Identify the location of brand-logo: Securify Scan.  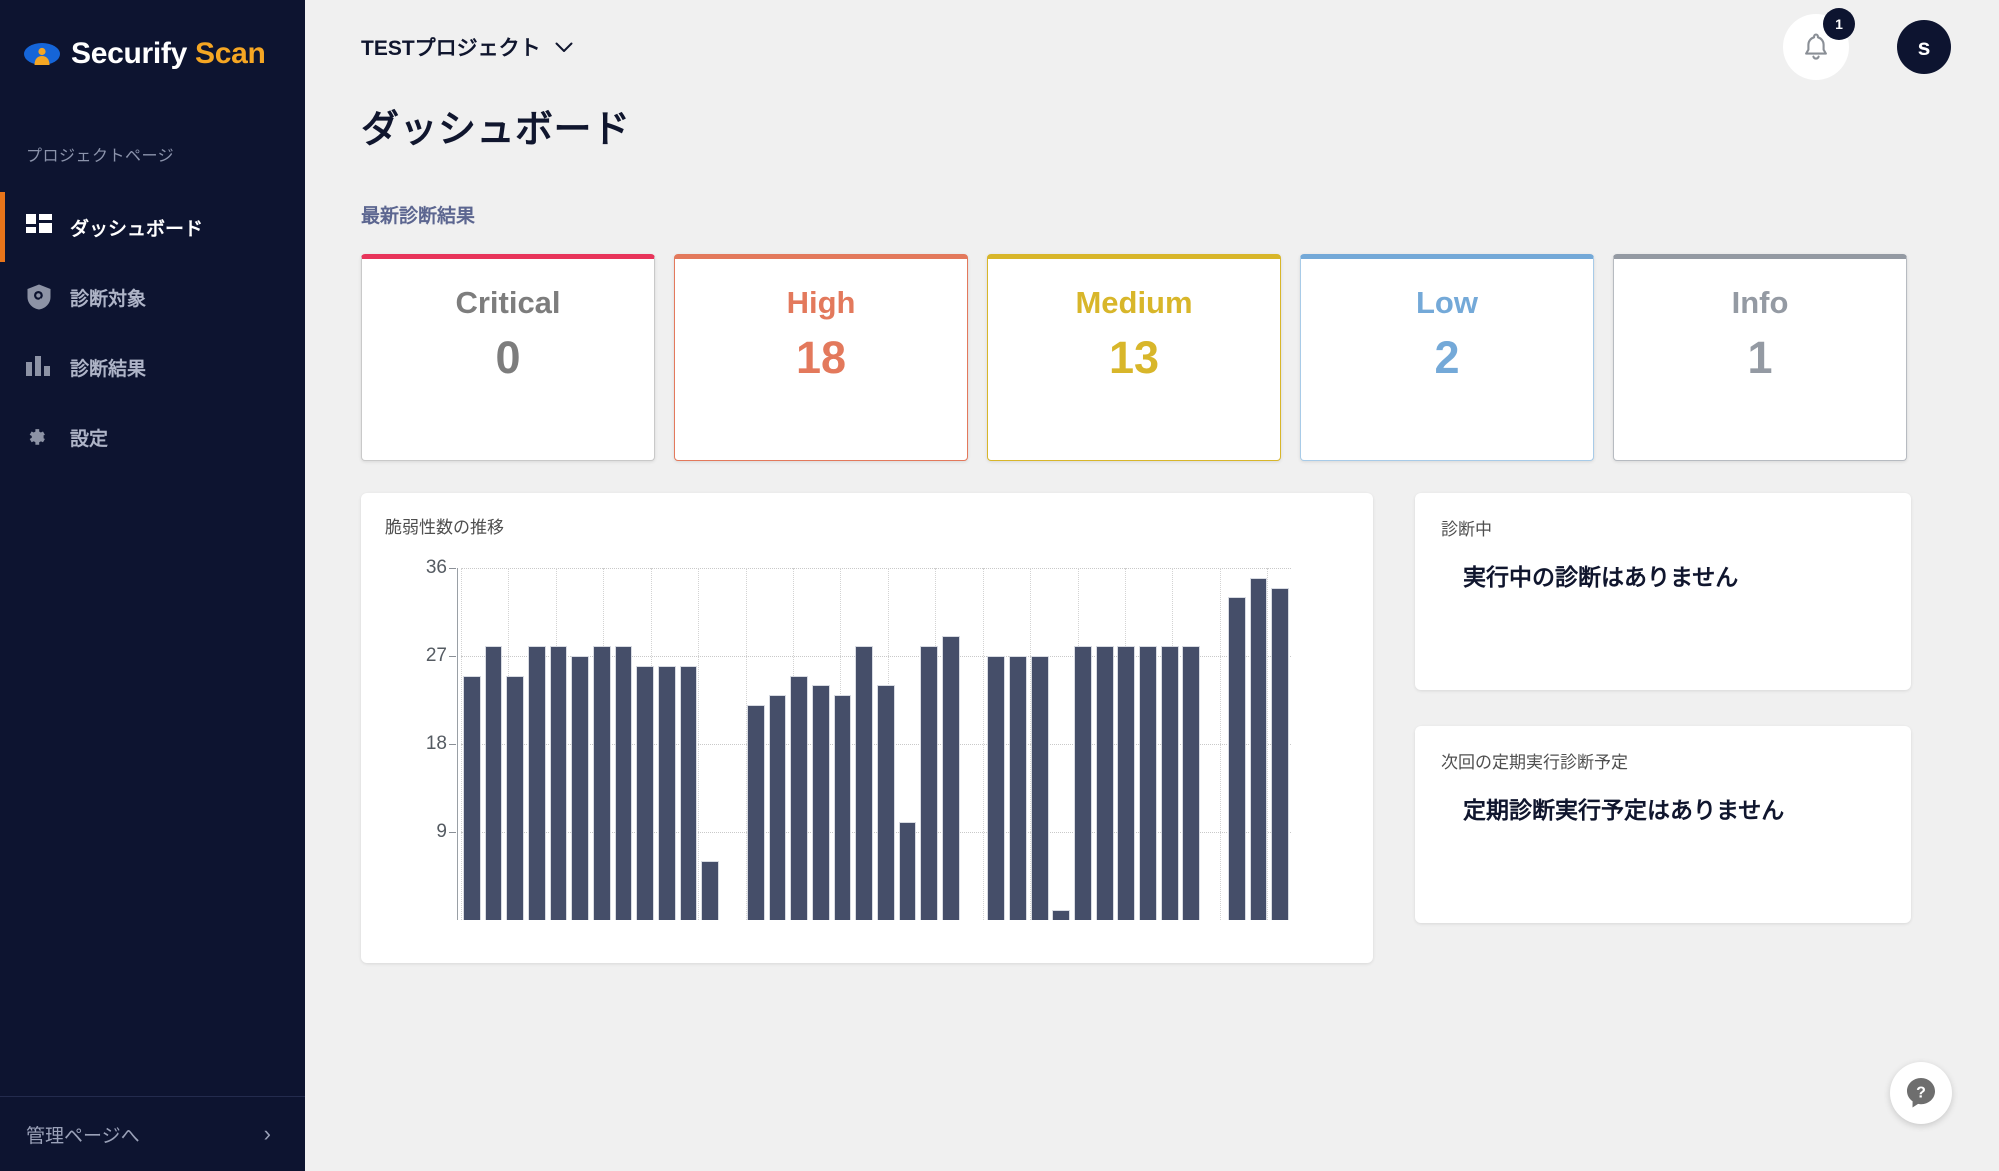
(152, 40).